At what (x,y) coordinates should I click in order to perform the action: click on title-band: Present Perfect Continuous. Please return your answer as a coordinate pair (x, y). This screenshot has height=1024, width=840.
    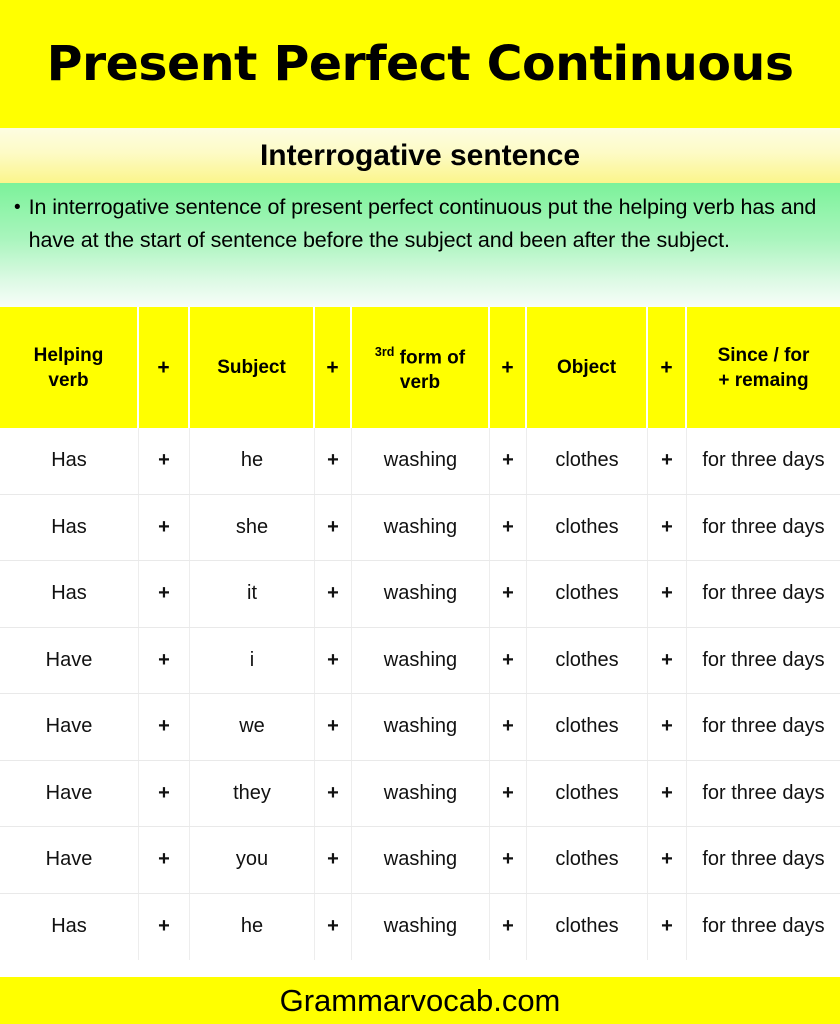
    Looking at the image, I should click on (420, 64).